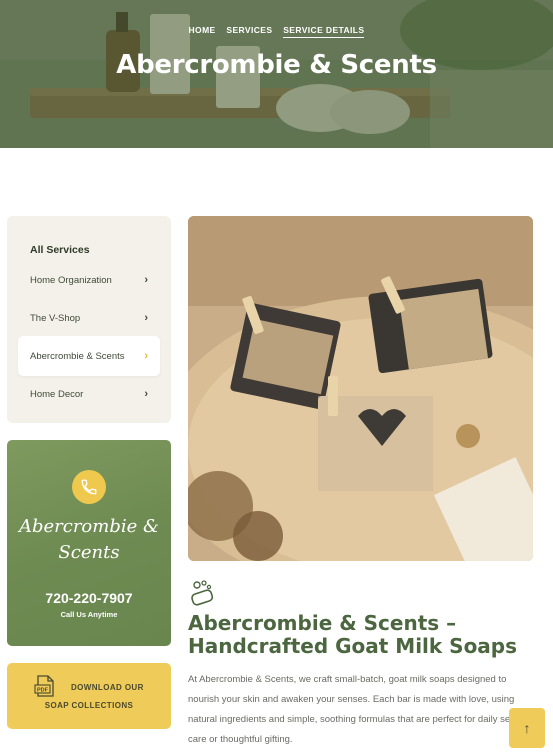  What do you see at coordinates (55, 318) in the screenshot?
I see `sidebar-item-label: The V-Shop` at bounding box center [55, 318].